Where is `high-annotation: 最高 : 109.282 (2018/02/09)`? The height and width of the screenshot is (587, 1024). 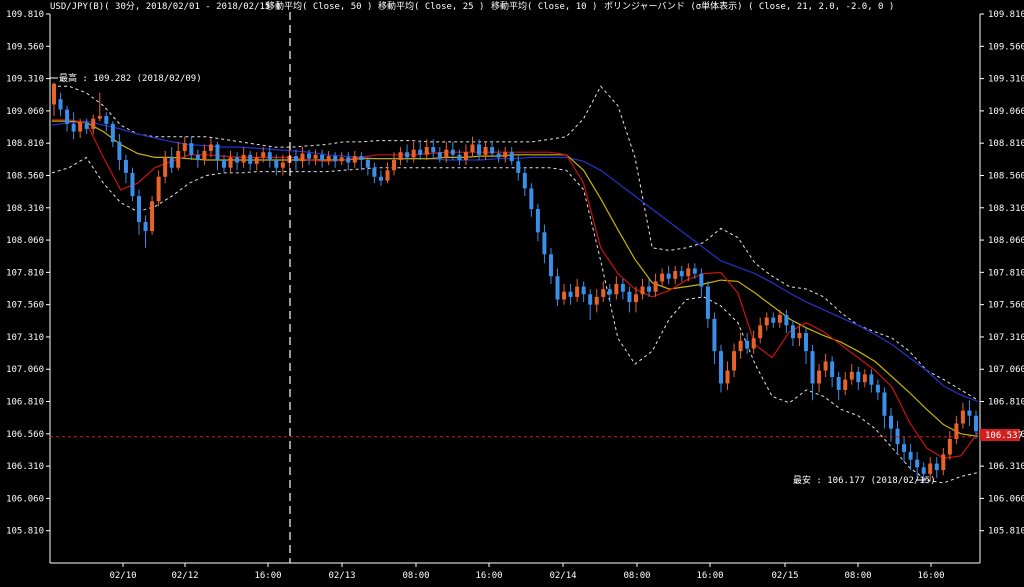 high-annotation: 最高 : 109.282 (2018/02/09) is located at coordinates (130, 78).